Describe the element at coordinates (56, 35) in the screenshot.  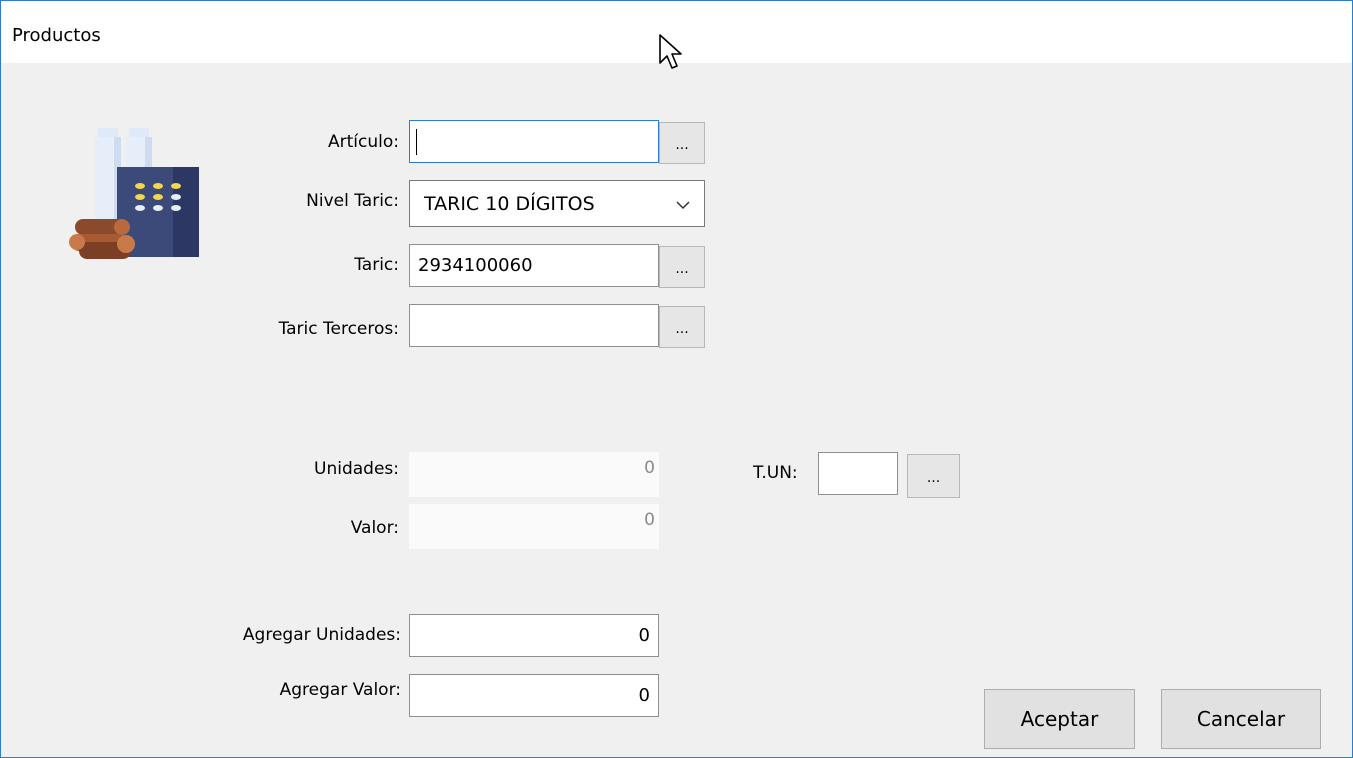
I see `window-title: Productos` at that location.